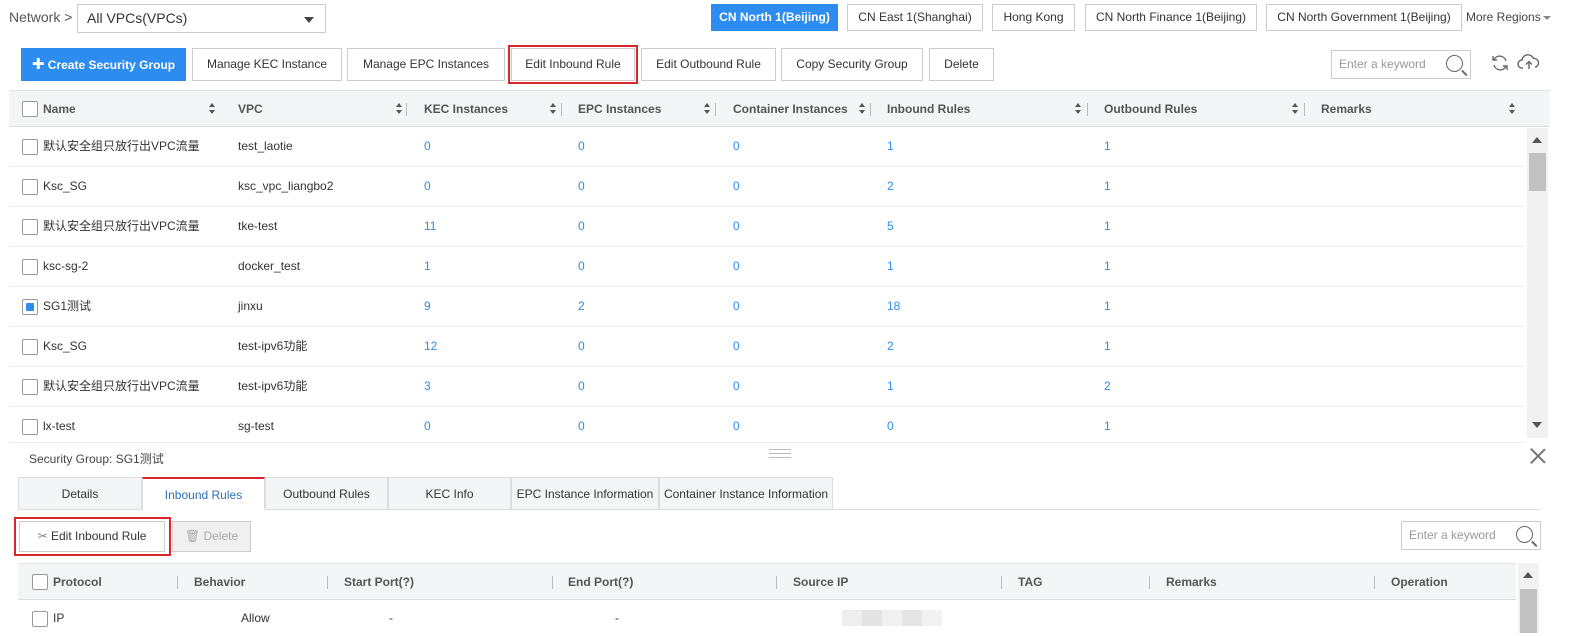 This screenshot has height=636, width=1570. I want to click on col-remarks: Remarks, so click(1346, 109).